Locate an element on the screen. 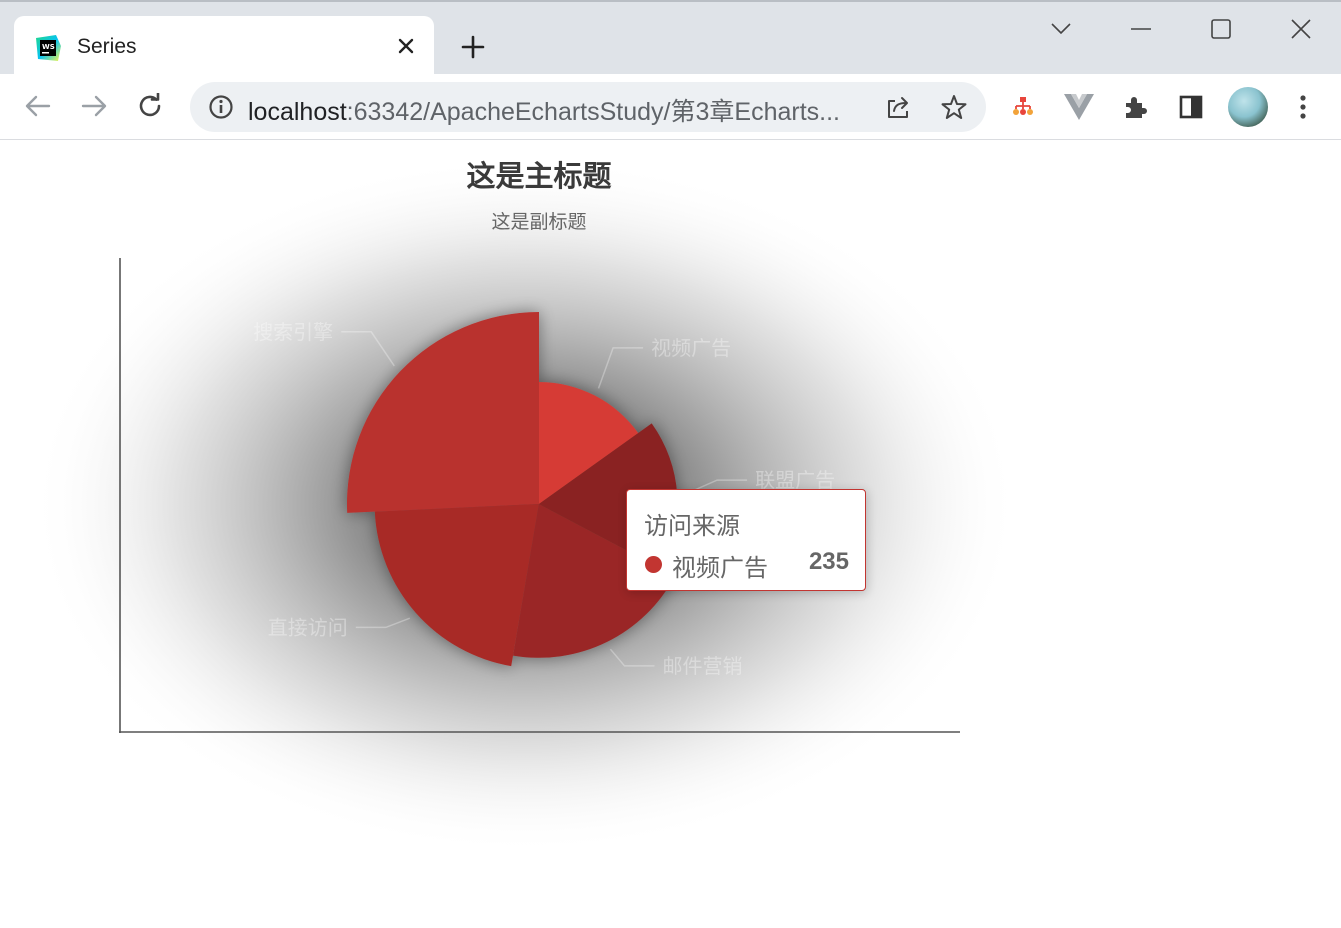 This screenshot has width=1341, height=928. chart-title: 这是主标题 is located at coordinates (538, 176).